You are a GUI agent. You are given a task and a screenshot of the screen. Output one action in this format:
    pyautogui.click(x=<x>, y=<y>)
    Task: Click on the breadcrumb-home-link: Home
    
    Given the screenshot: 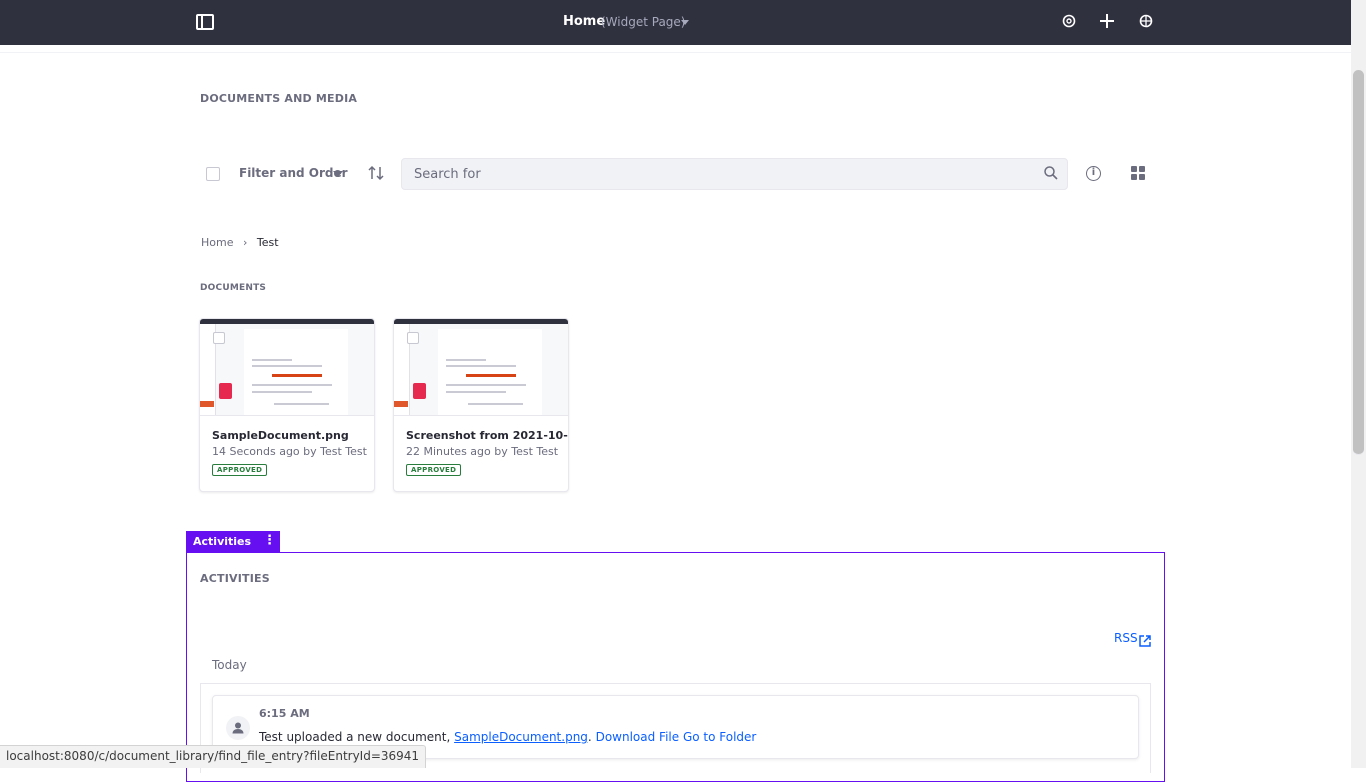 What is the action you would take?
    pyautogui.click(x=217, y=242)
    